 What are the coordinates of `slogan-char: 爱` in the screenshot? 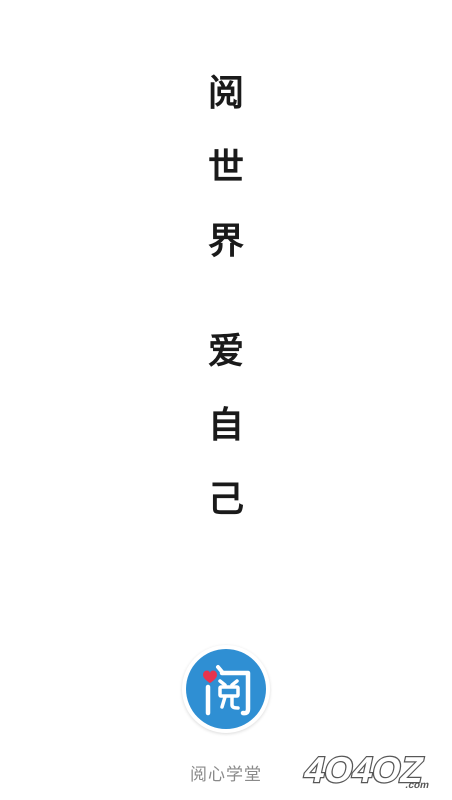 It's located at (225, 351).